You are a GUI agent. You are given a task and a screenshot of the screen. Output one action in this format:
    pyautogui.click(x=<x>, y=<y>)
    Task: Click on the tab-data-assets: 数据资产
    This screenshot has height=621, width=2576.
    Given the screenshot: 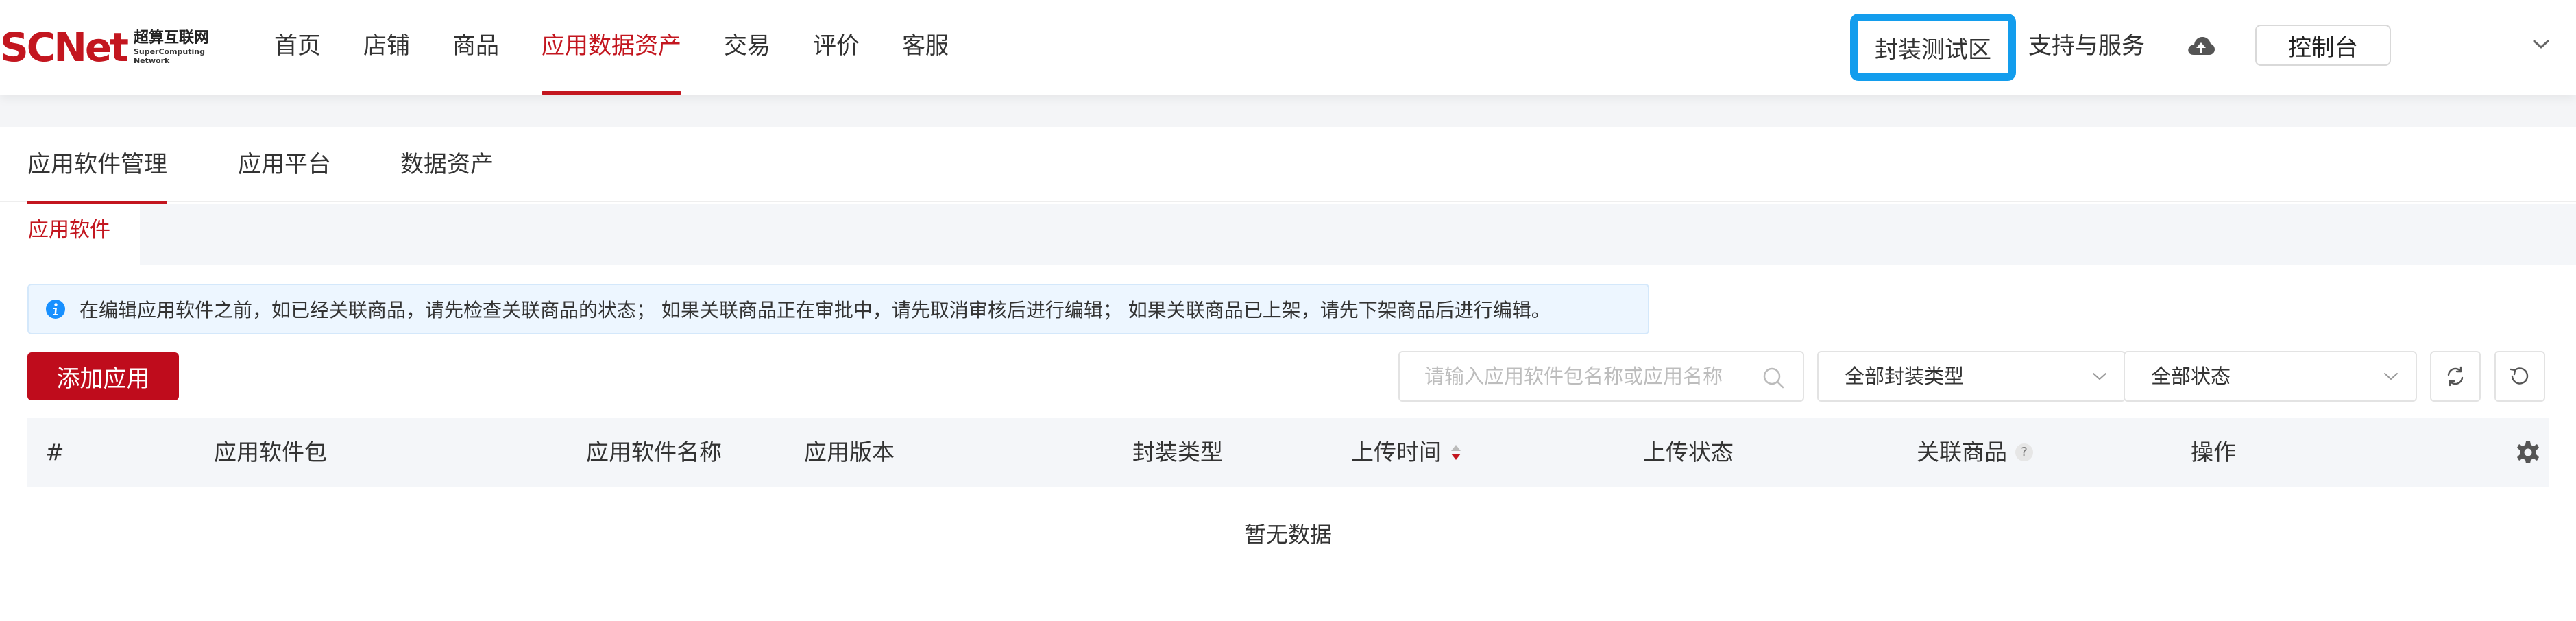 What is the action you would take?
    pyautogui.click(x=447, y=164)
    